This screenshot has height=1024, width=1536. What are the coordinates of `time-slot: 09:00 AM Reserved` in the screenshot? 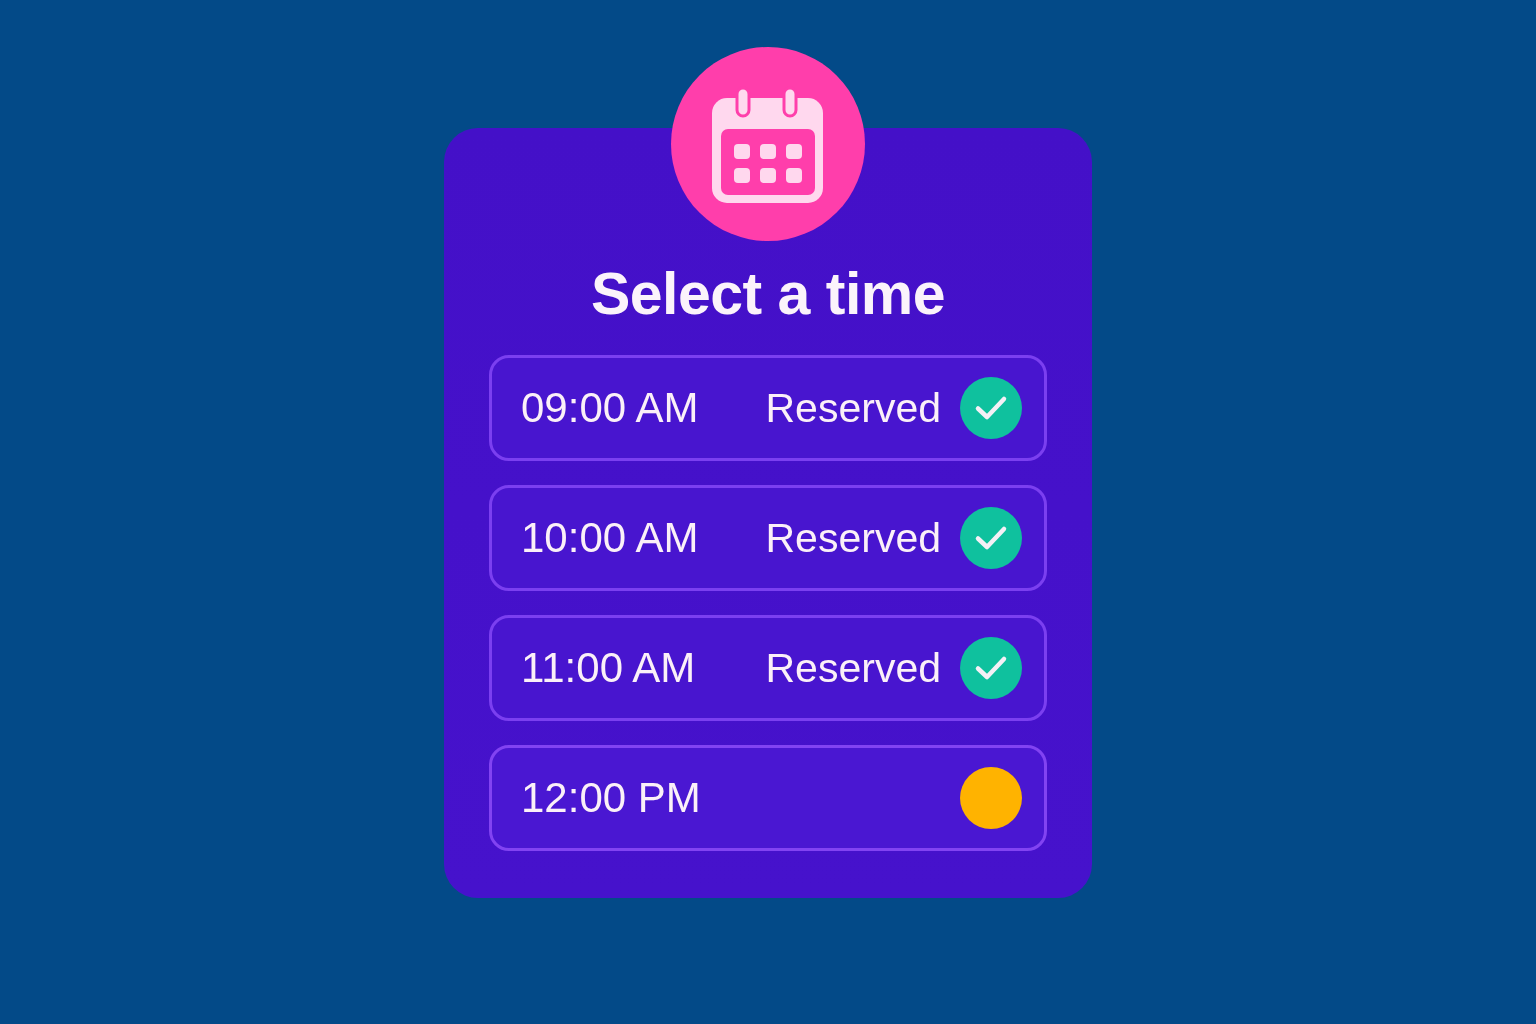 It's located at (768, 408).